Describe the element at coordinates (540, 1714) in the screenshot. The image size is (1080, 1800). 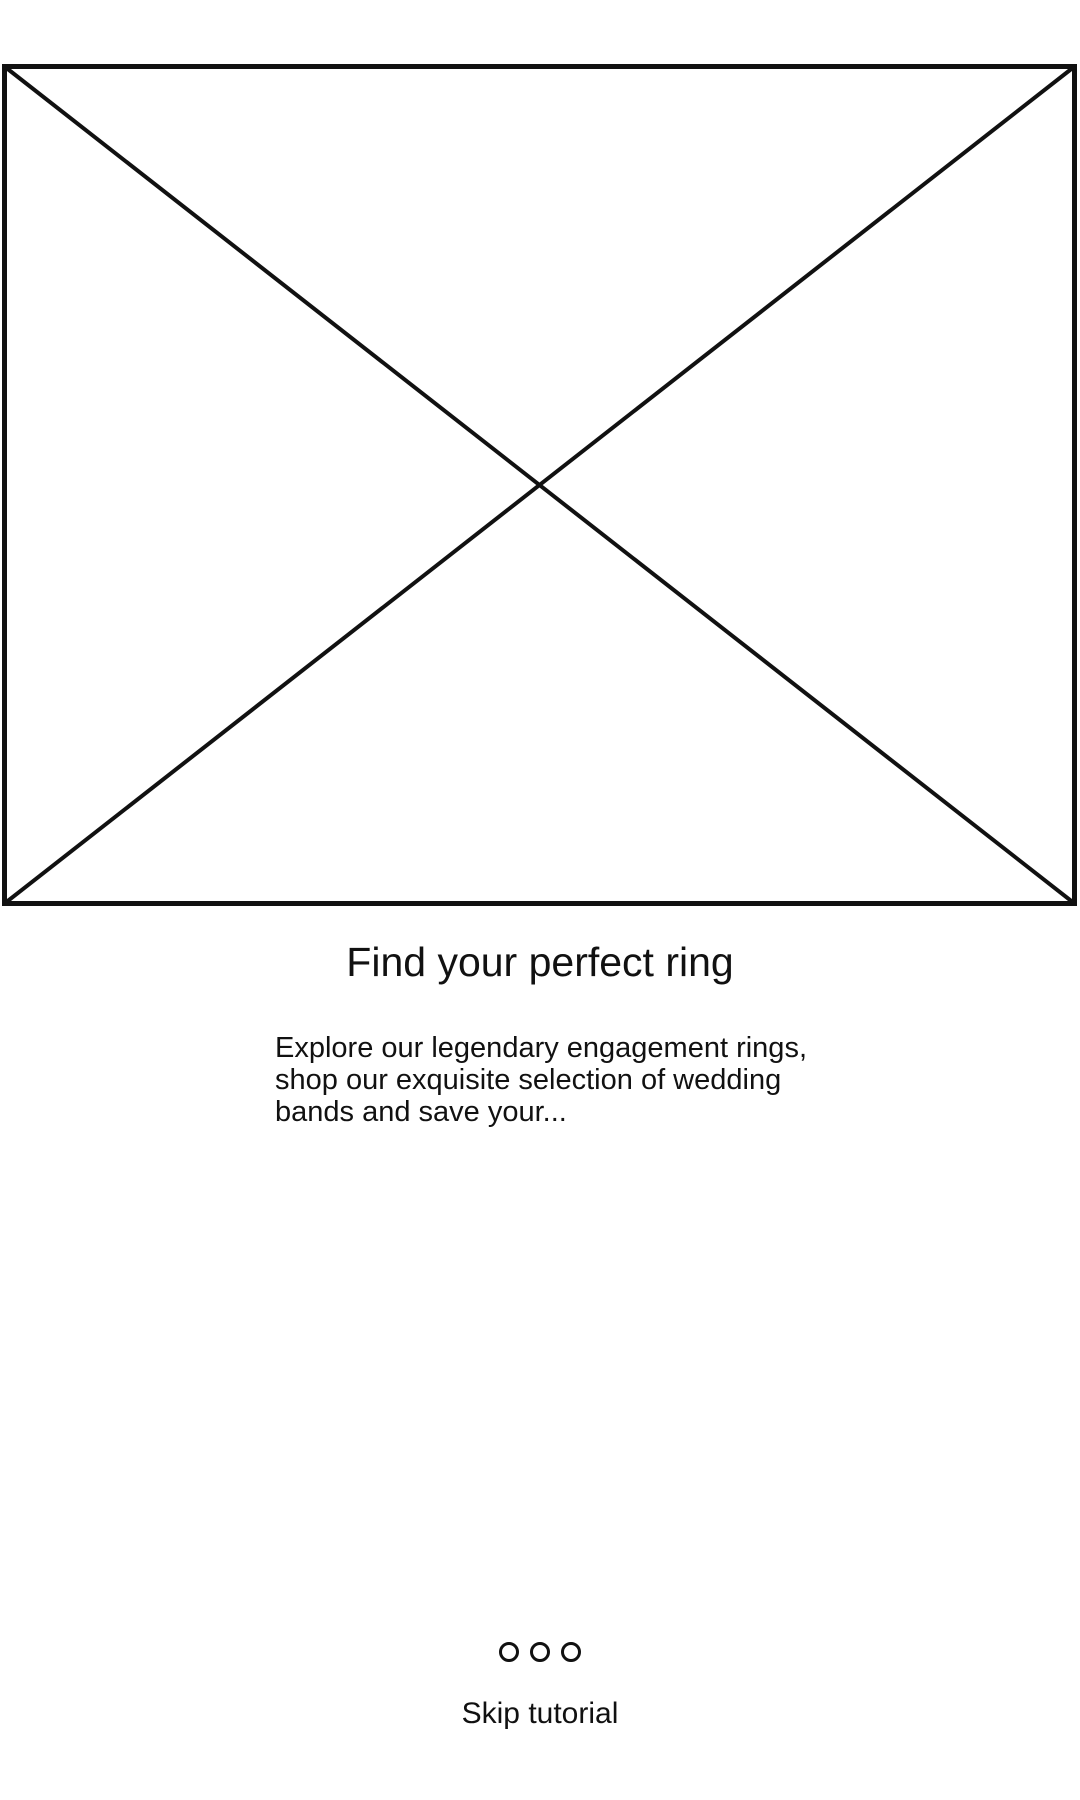
I see `skip-tutorial-button: Skip tutorial` at that location.